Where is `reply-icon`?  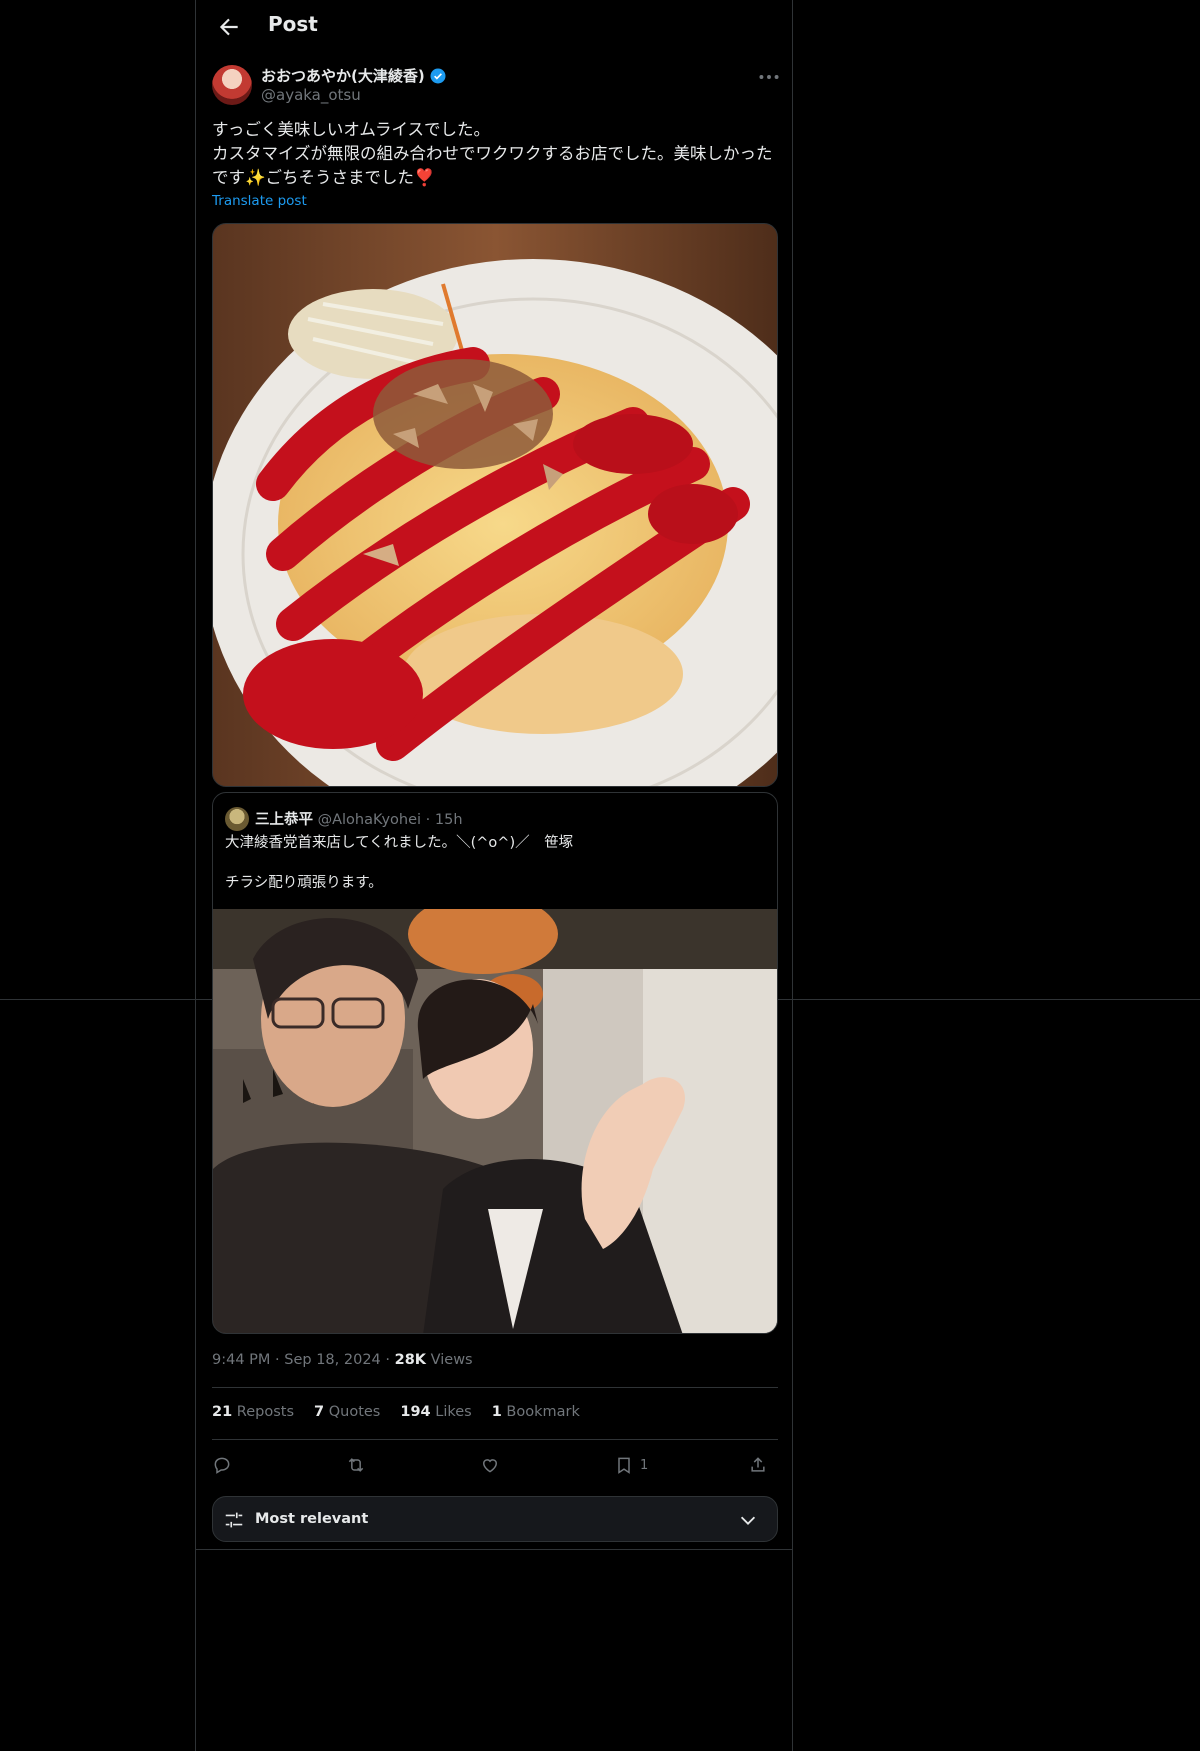
reply-icon is located at coordinates (222, 1465).